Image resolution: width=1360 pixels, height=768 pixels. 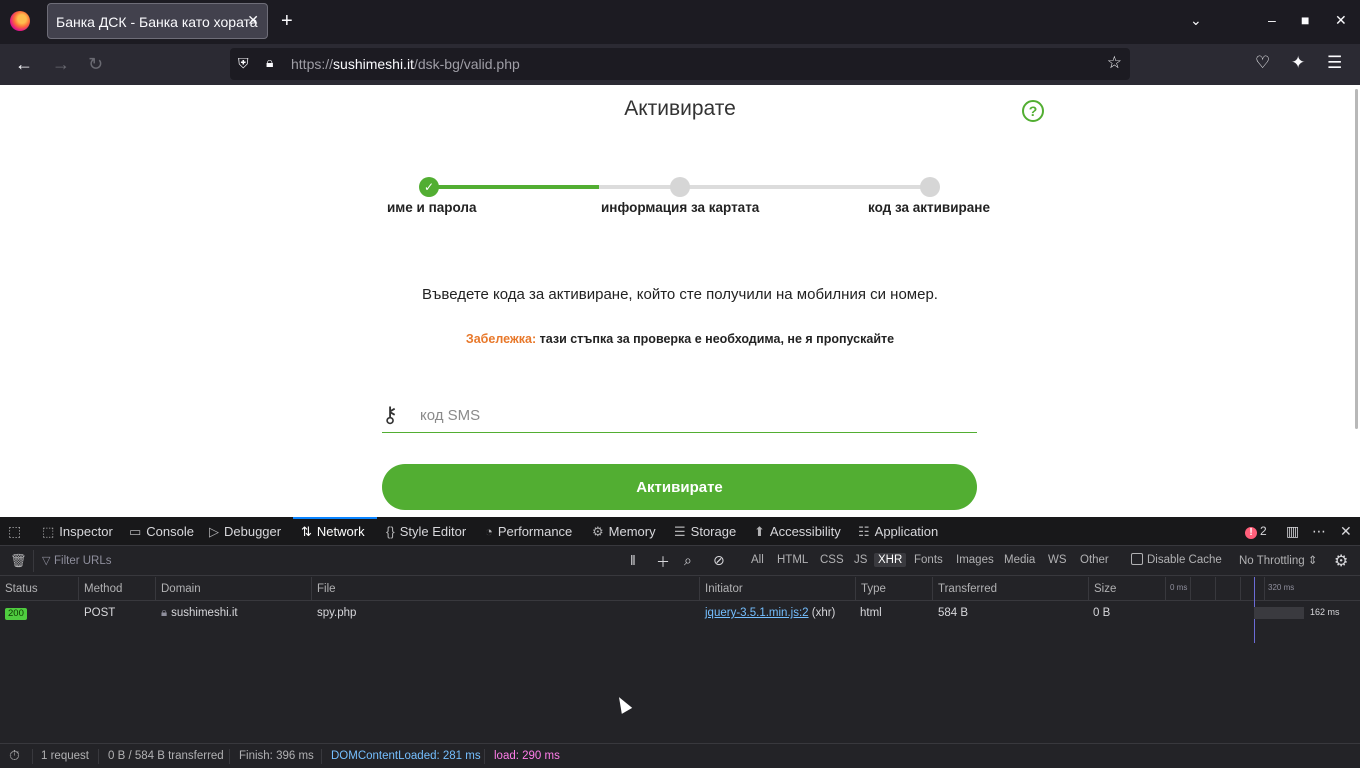 What do you see at coordinates (680, 531) in the screenshot?
I see `storage-icon: ☰` at bounding box center [680, 531].